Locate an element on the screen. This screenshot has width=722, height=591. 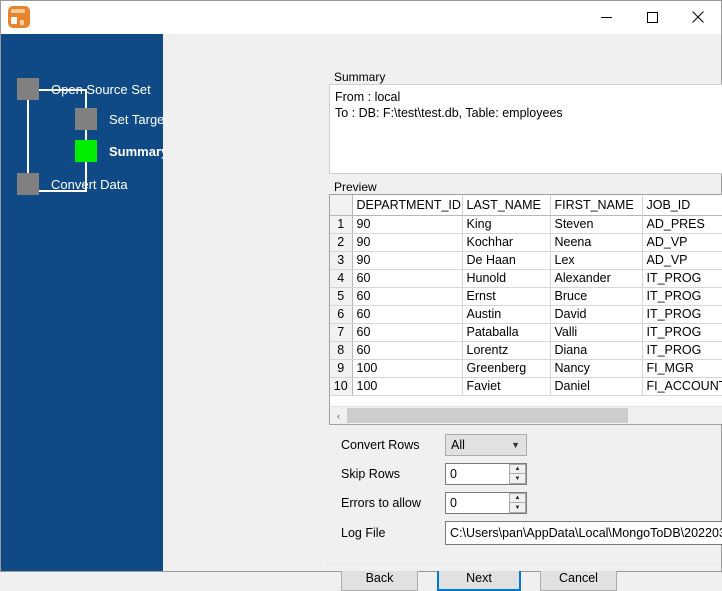
maximize-button is located at coordinates (652, 17).